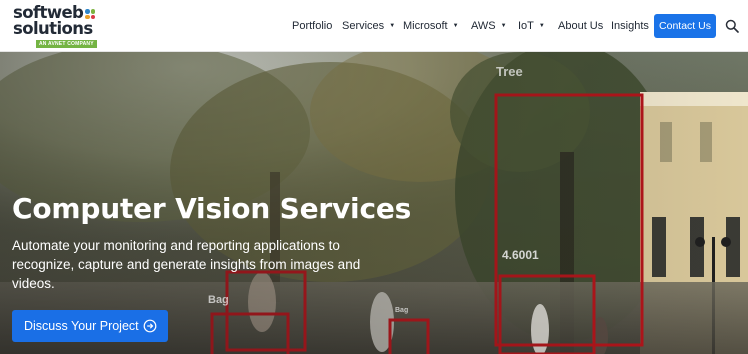 The height and width of the screenshot is (354, 748). I want to click on detection-label-bag-small: Bag, so click(402, 310).